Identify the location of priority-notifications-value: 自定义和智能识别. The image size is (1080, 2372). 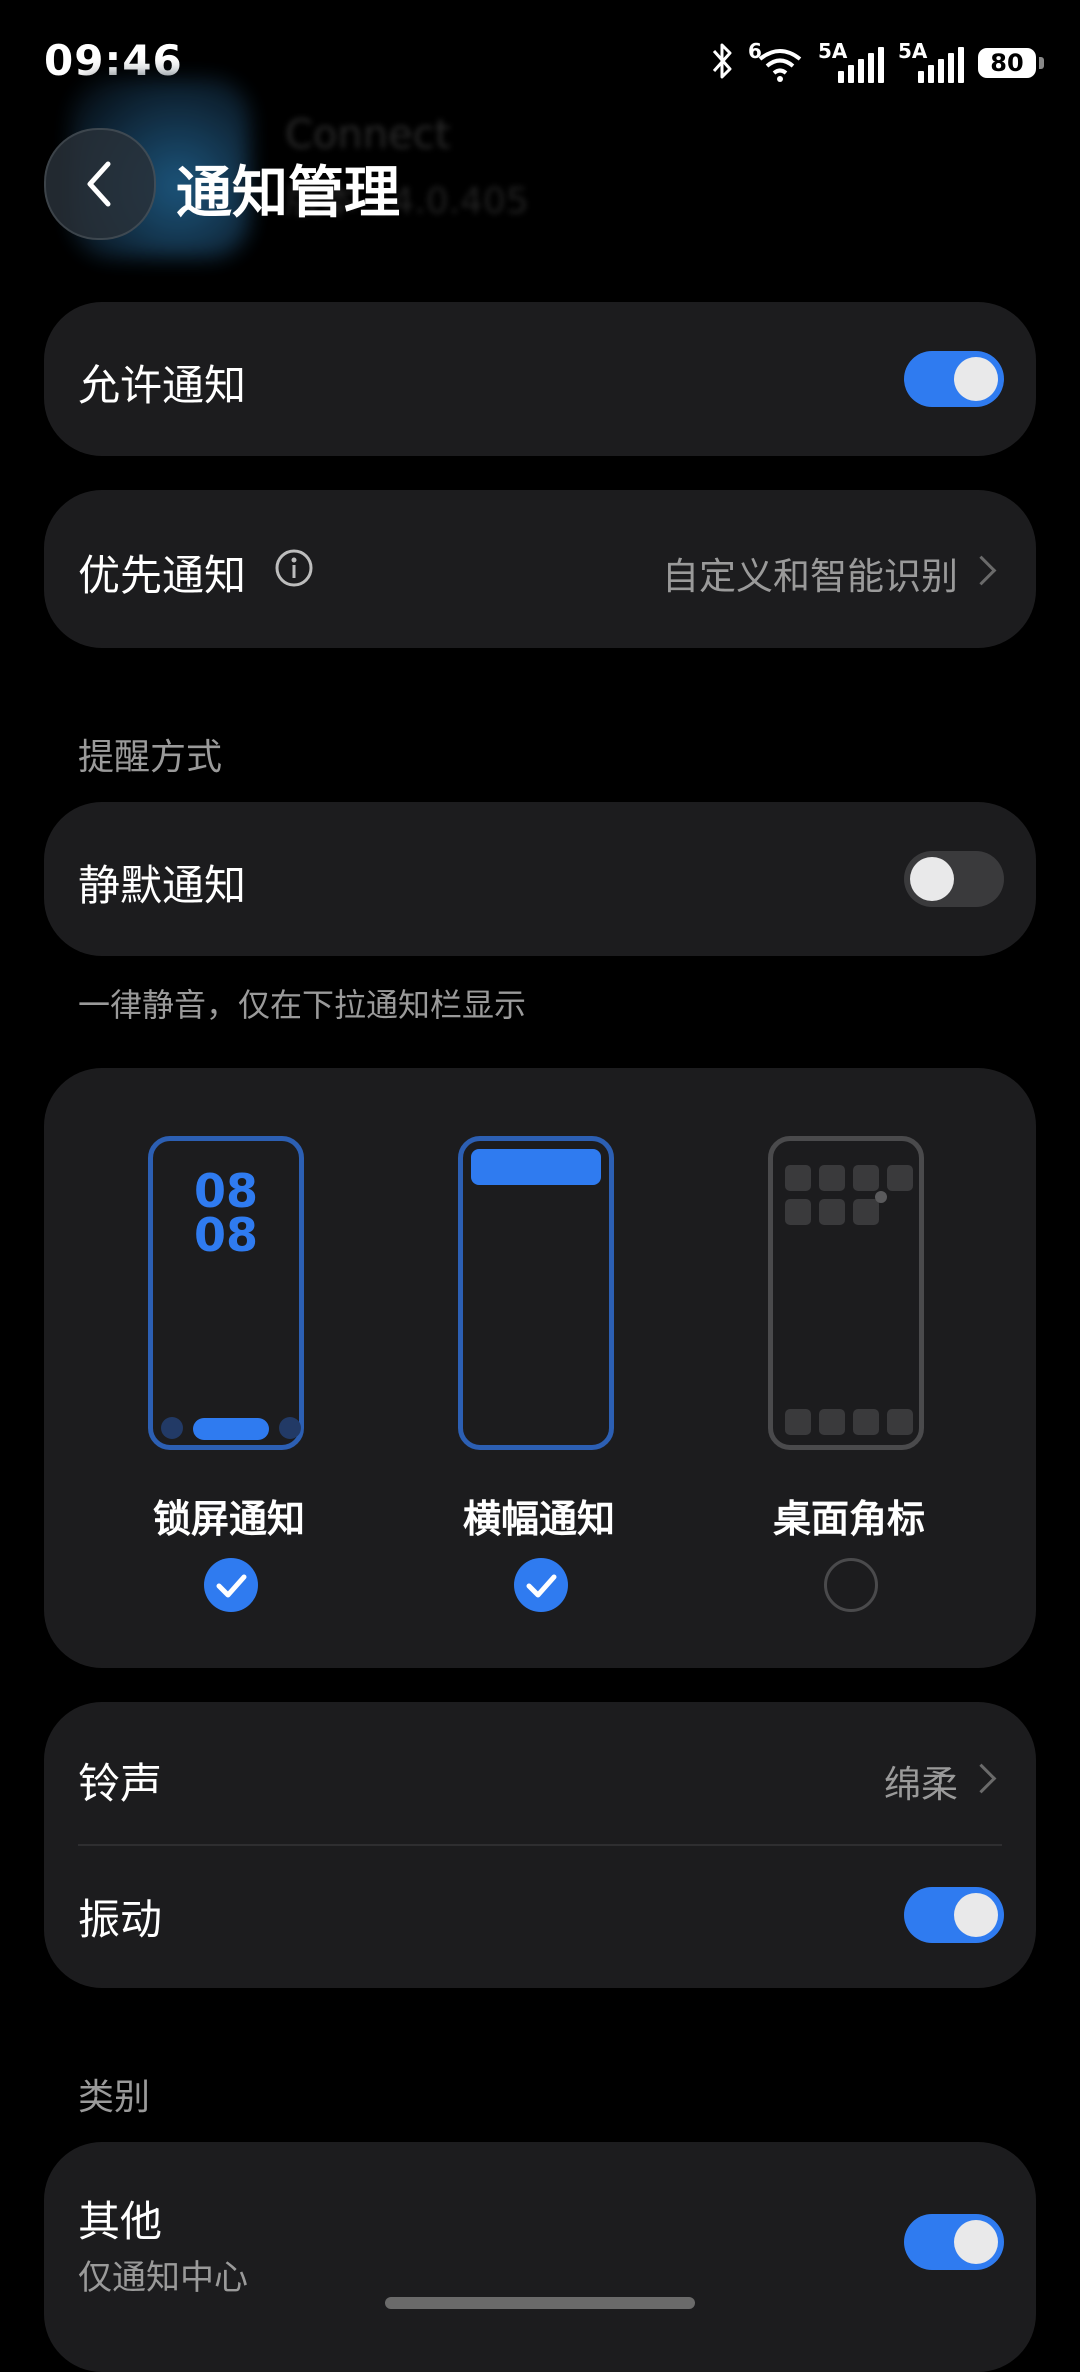
(810, 576).